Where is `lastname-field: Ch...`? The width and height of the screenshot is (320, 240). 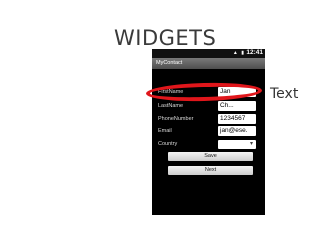 lastname-field: Ch... is located at coordinates (237, 106).